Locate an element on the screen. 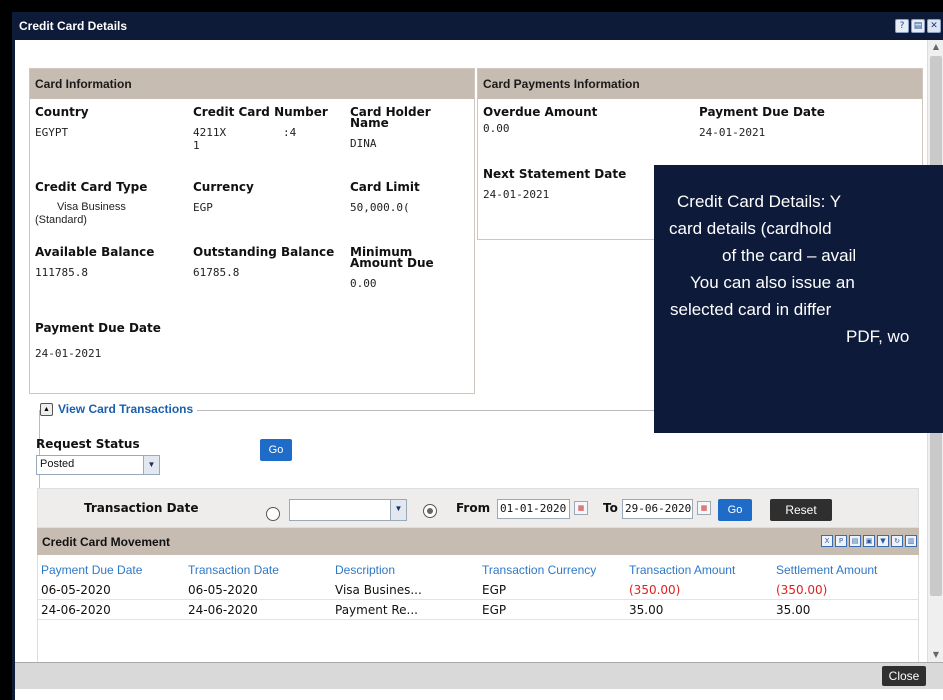  currency-label: Currency is located at coordinates (223, 187).